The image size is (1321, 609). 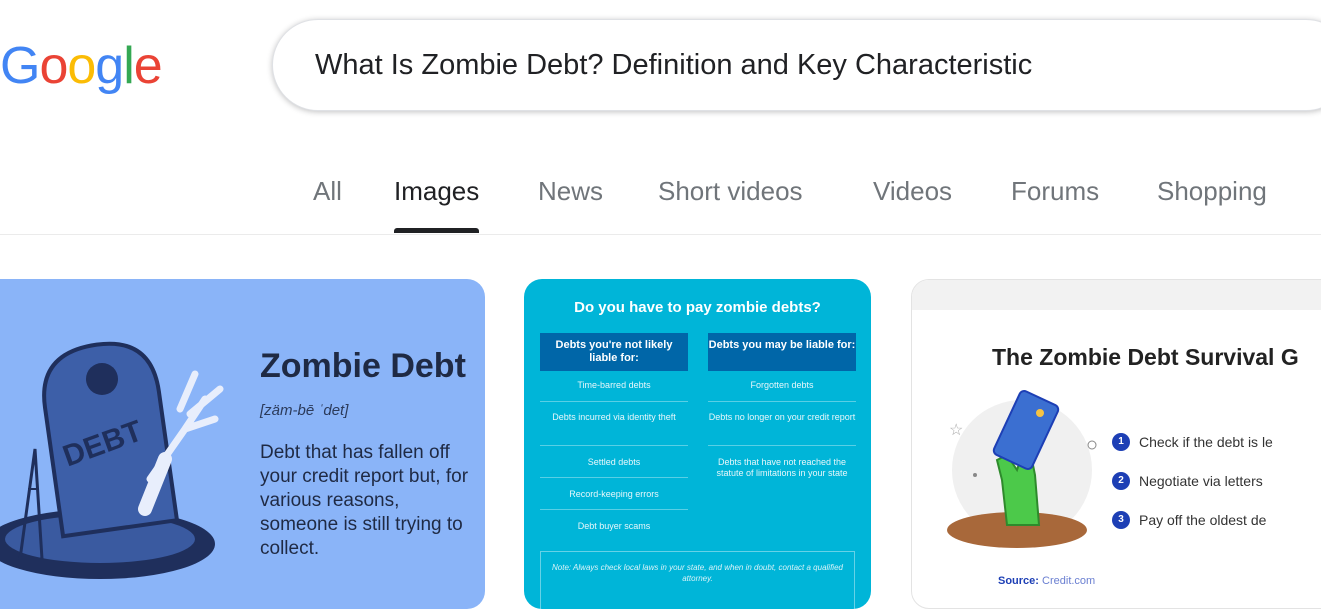 I want to click on step-item: 1 Check if the debt is le, so click(x=1192, y=442).